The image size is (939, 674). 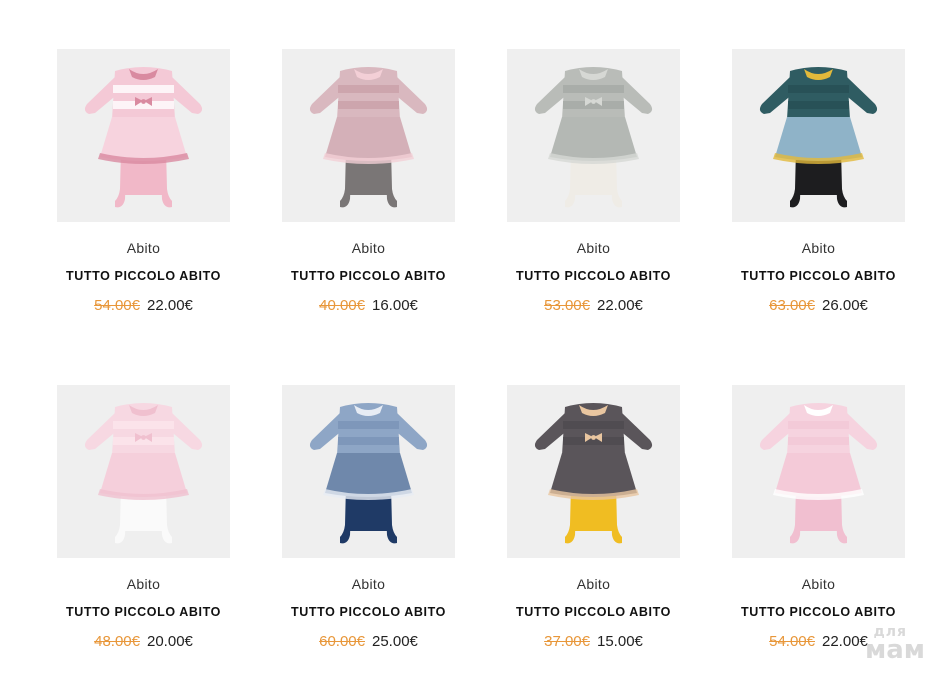 What do you see at coordinates (620, 641) in the screenshot?
I see `sale-price: 15.00€` at bounding box center [620, 641].